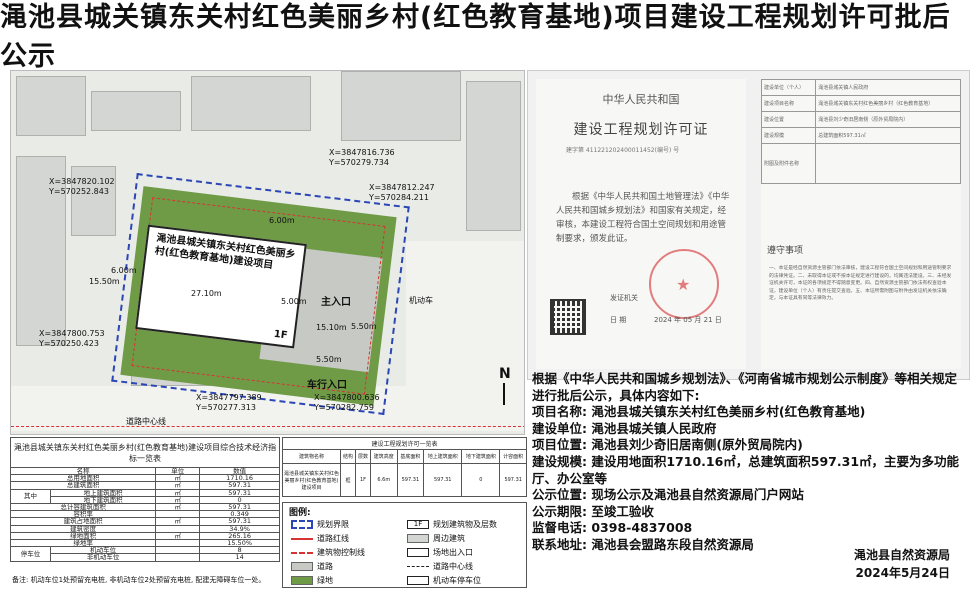 The height and width of the screenshot is (591, 970). I want to click on coordinate: X=3847812.247 Y=570284.211, so click(402, 192).